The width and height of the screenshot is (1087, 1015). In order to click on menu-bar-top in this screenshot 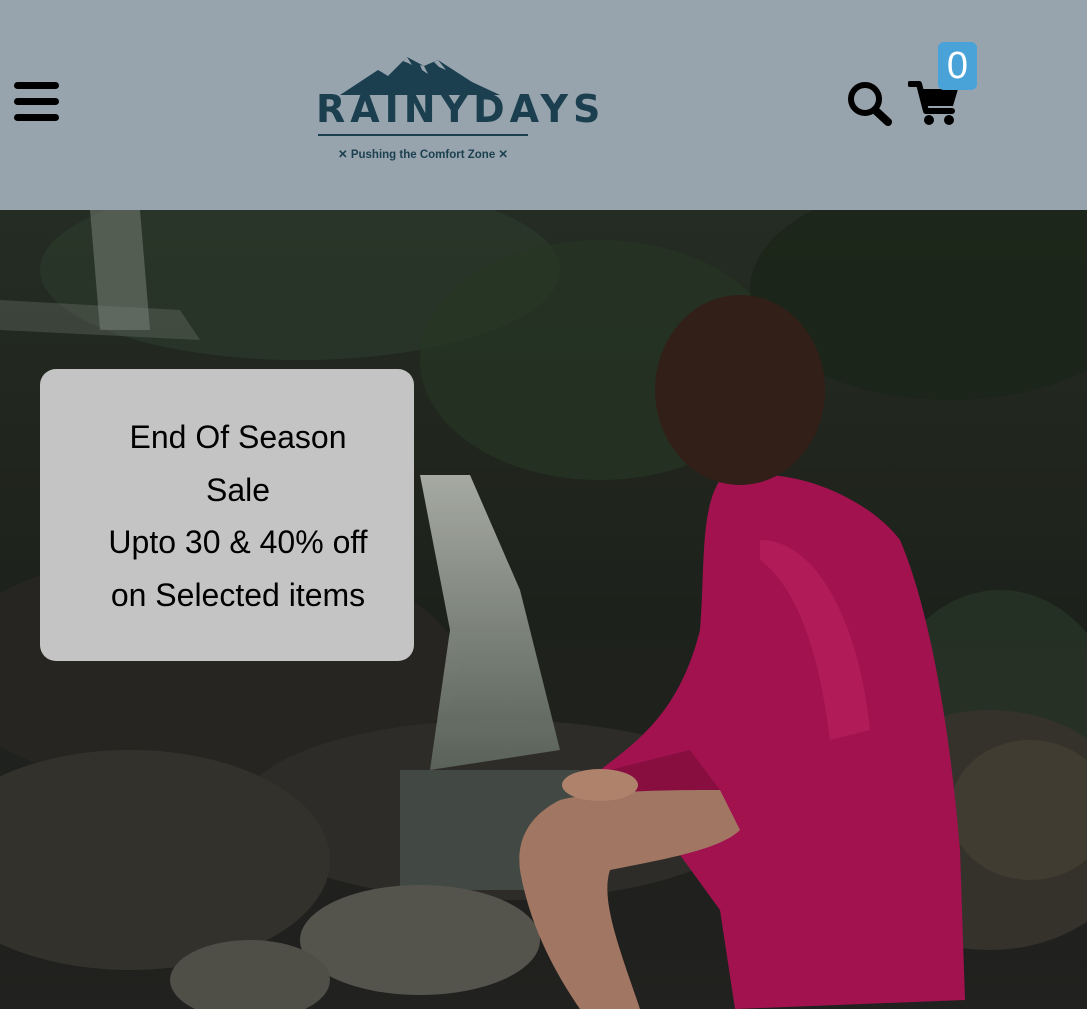, I will do `click(36, 85)`.